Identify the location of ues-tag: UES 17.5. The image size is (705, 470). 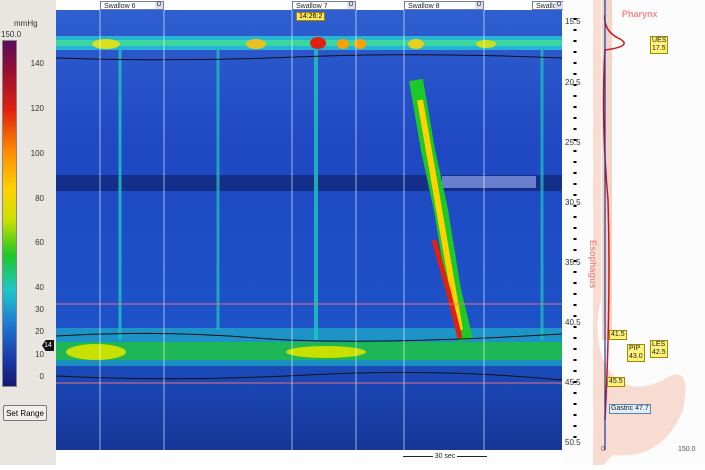
(659, 45).